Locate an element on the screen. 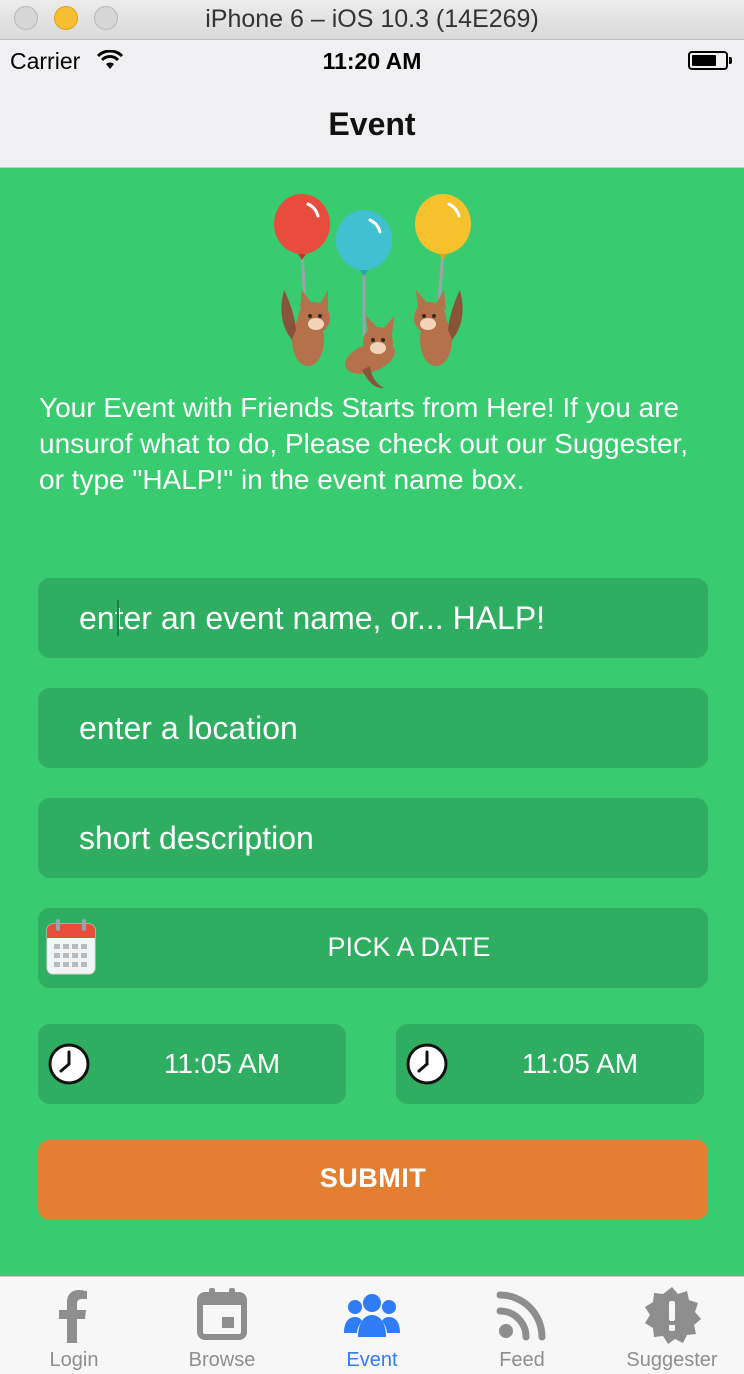  start-time-button: 11:05 AM is located at coordinates (192, 1064).